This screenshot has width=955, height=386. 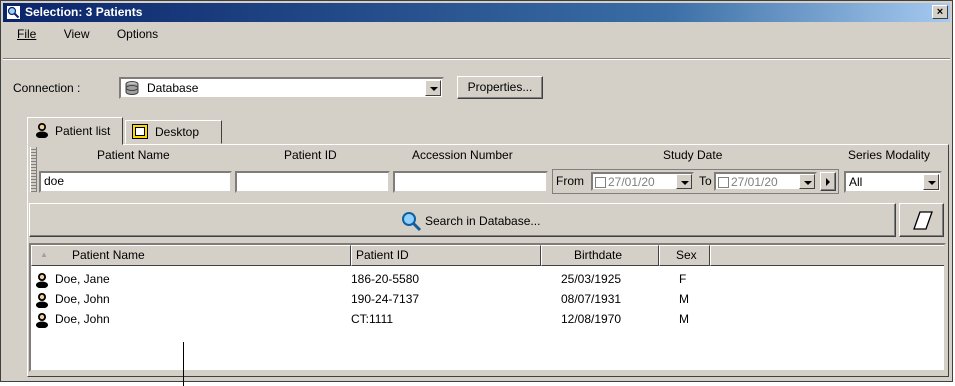 I want to click on cell-patient-id: 186-20-5580, so click(x=385, y=279).